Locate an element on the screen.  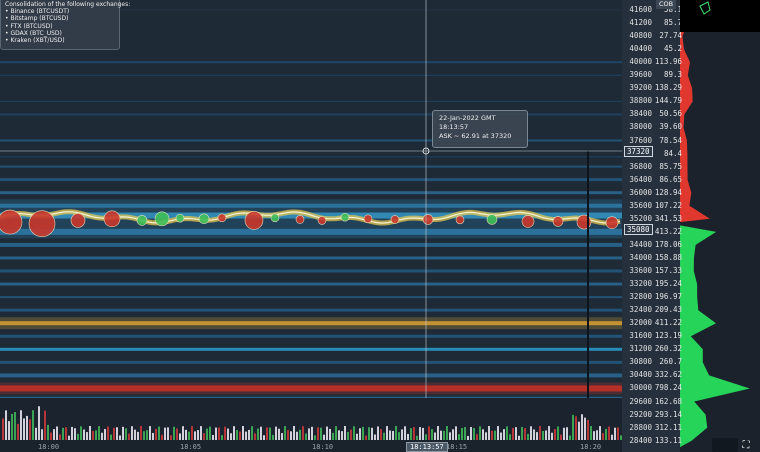
price-tick-label: 36800 is located at coordinates (640, 166).